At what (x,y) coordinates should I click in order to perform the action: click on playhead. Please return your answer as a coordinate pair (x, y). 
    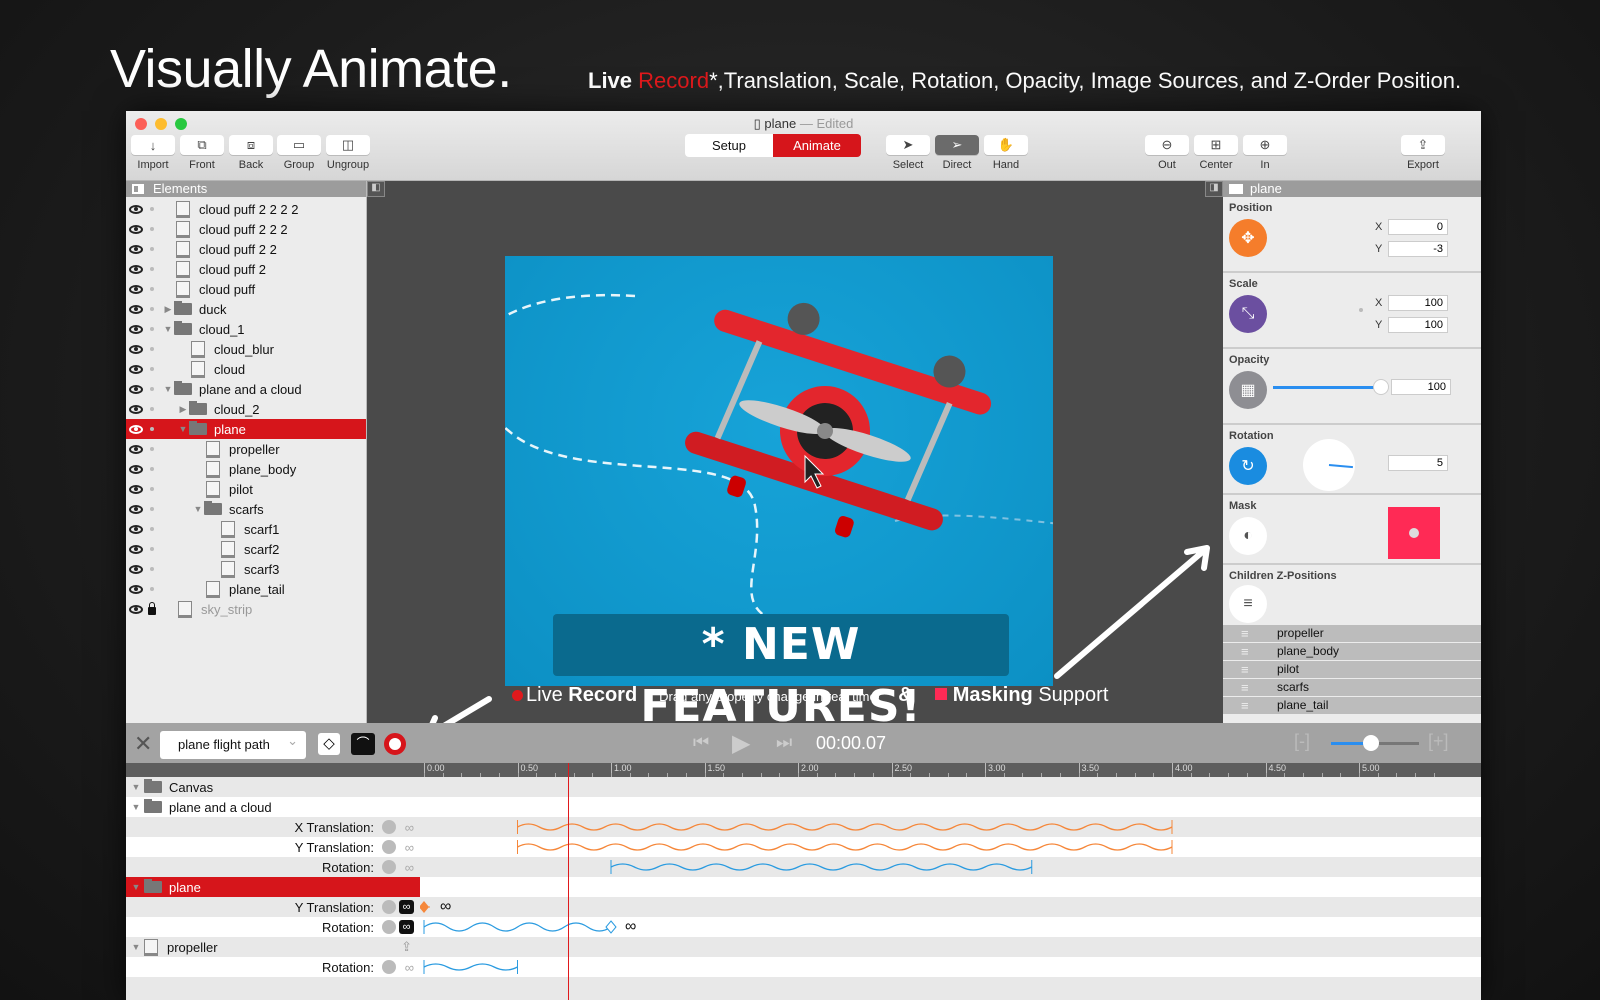
    Looking at the image, I should click on (568, 881).